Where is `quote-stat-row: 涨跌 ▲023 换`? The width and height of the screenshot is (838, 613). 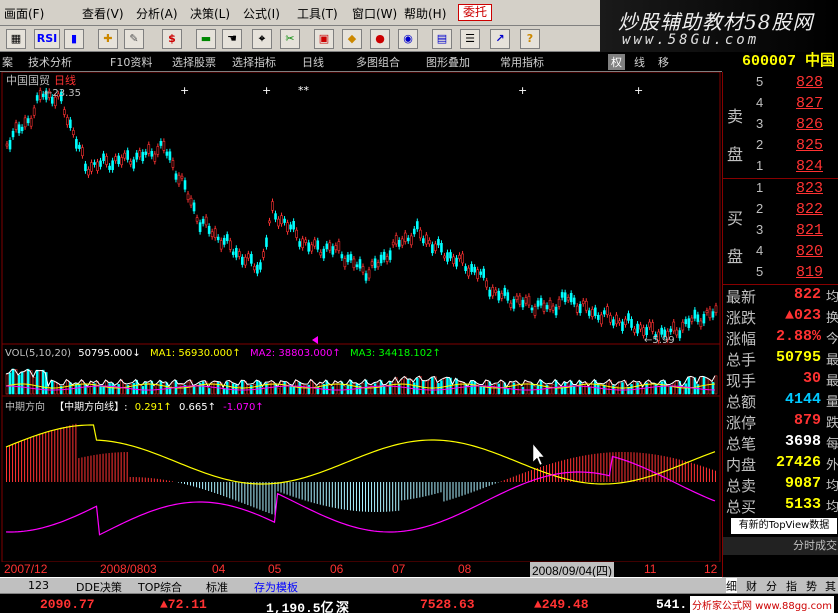 quote-stat-row: 涨跌 ▲023 换 is located at coordinates (780, 317).